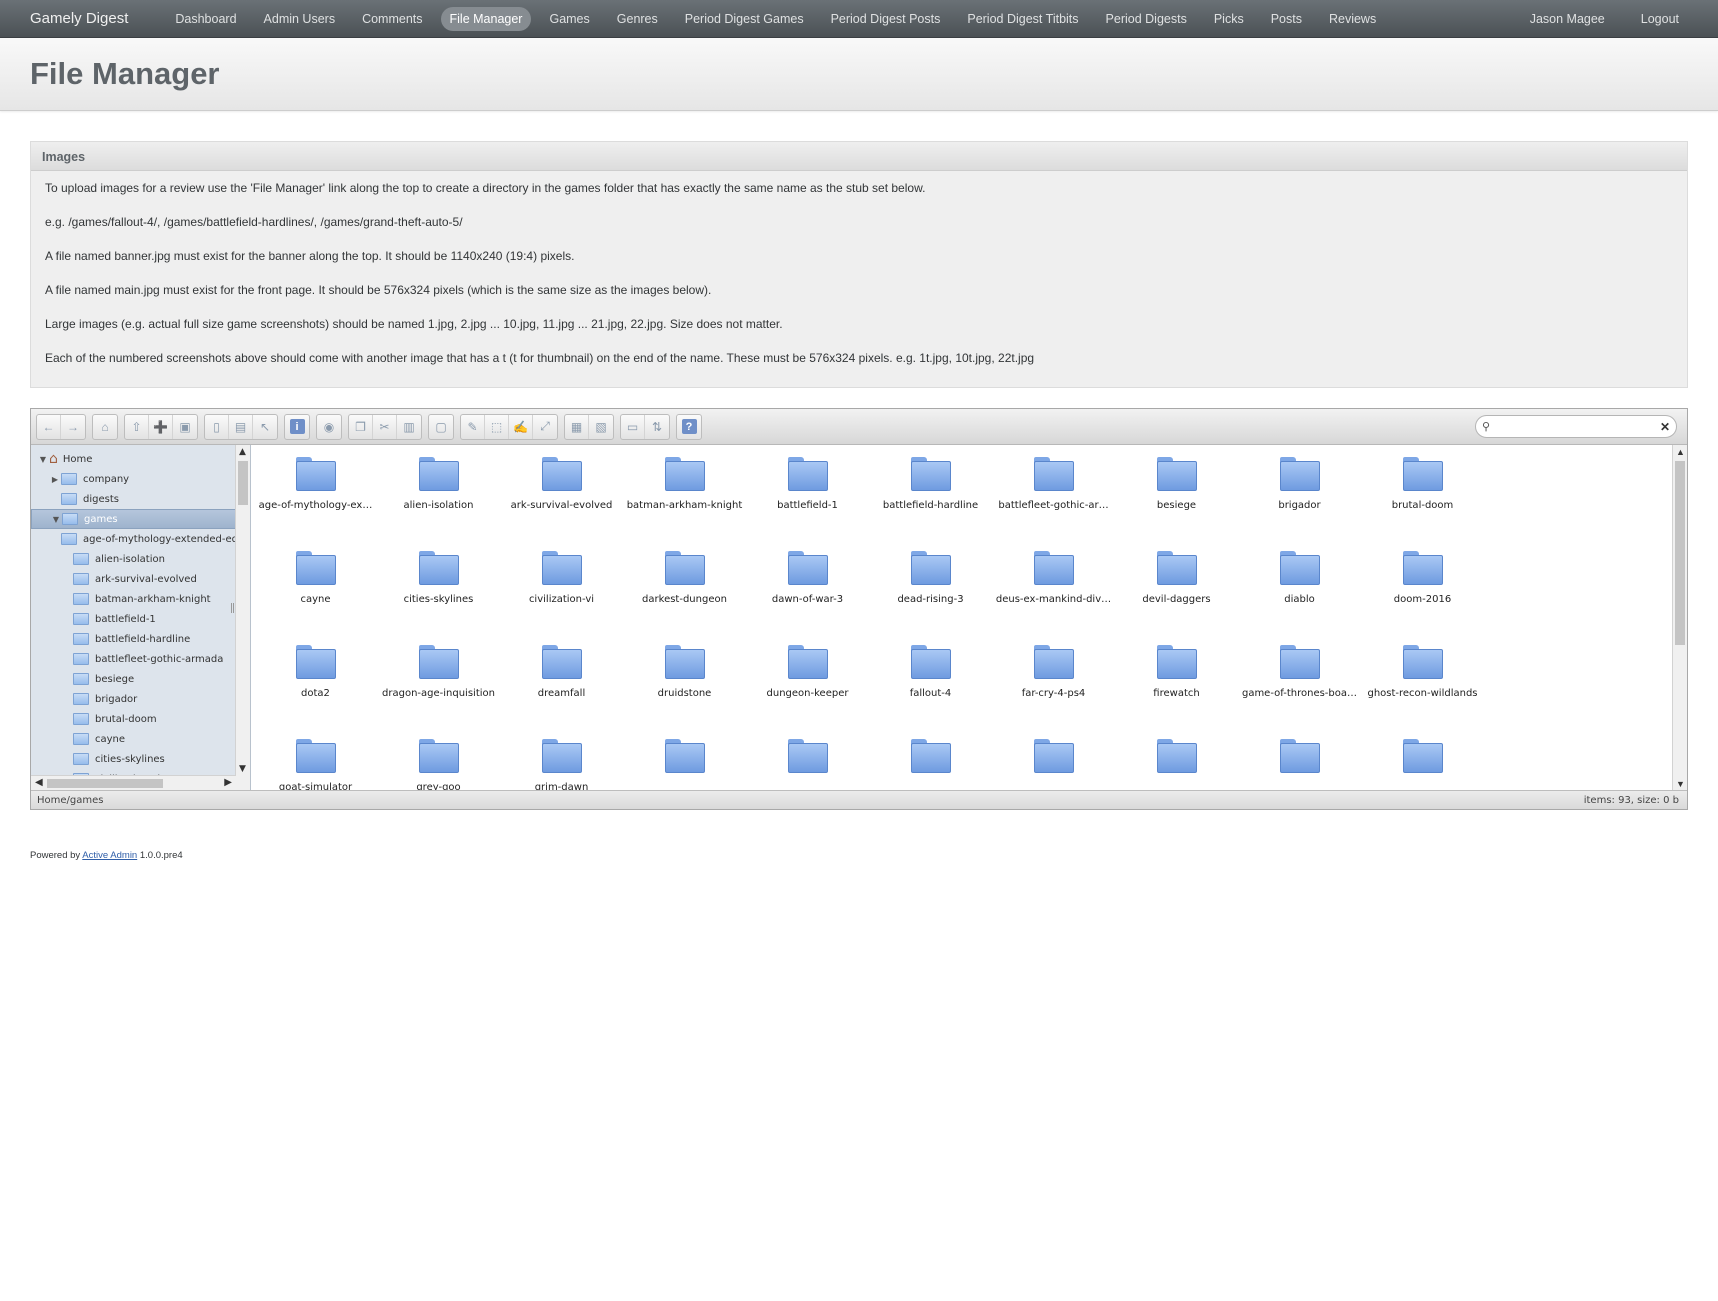 The width and height of the screenshot is (1718, 1301). Describe the element at coordinates (1176, 686) in the screenshot. I see `folder-item: firewatch` at that location.